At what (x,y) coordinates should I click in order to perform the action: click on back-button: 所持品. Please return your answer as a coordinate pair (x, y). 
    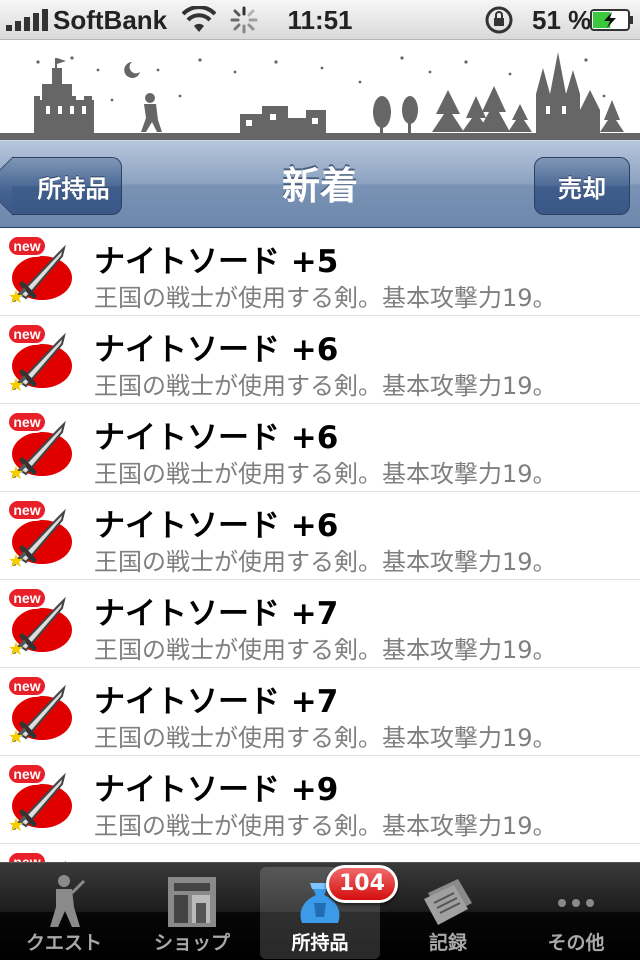
    Looking at the image, I should click on (67, 186).